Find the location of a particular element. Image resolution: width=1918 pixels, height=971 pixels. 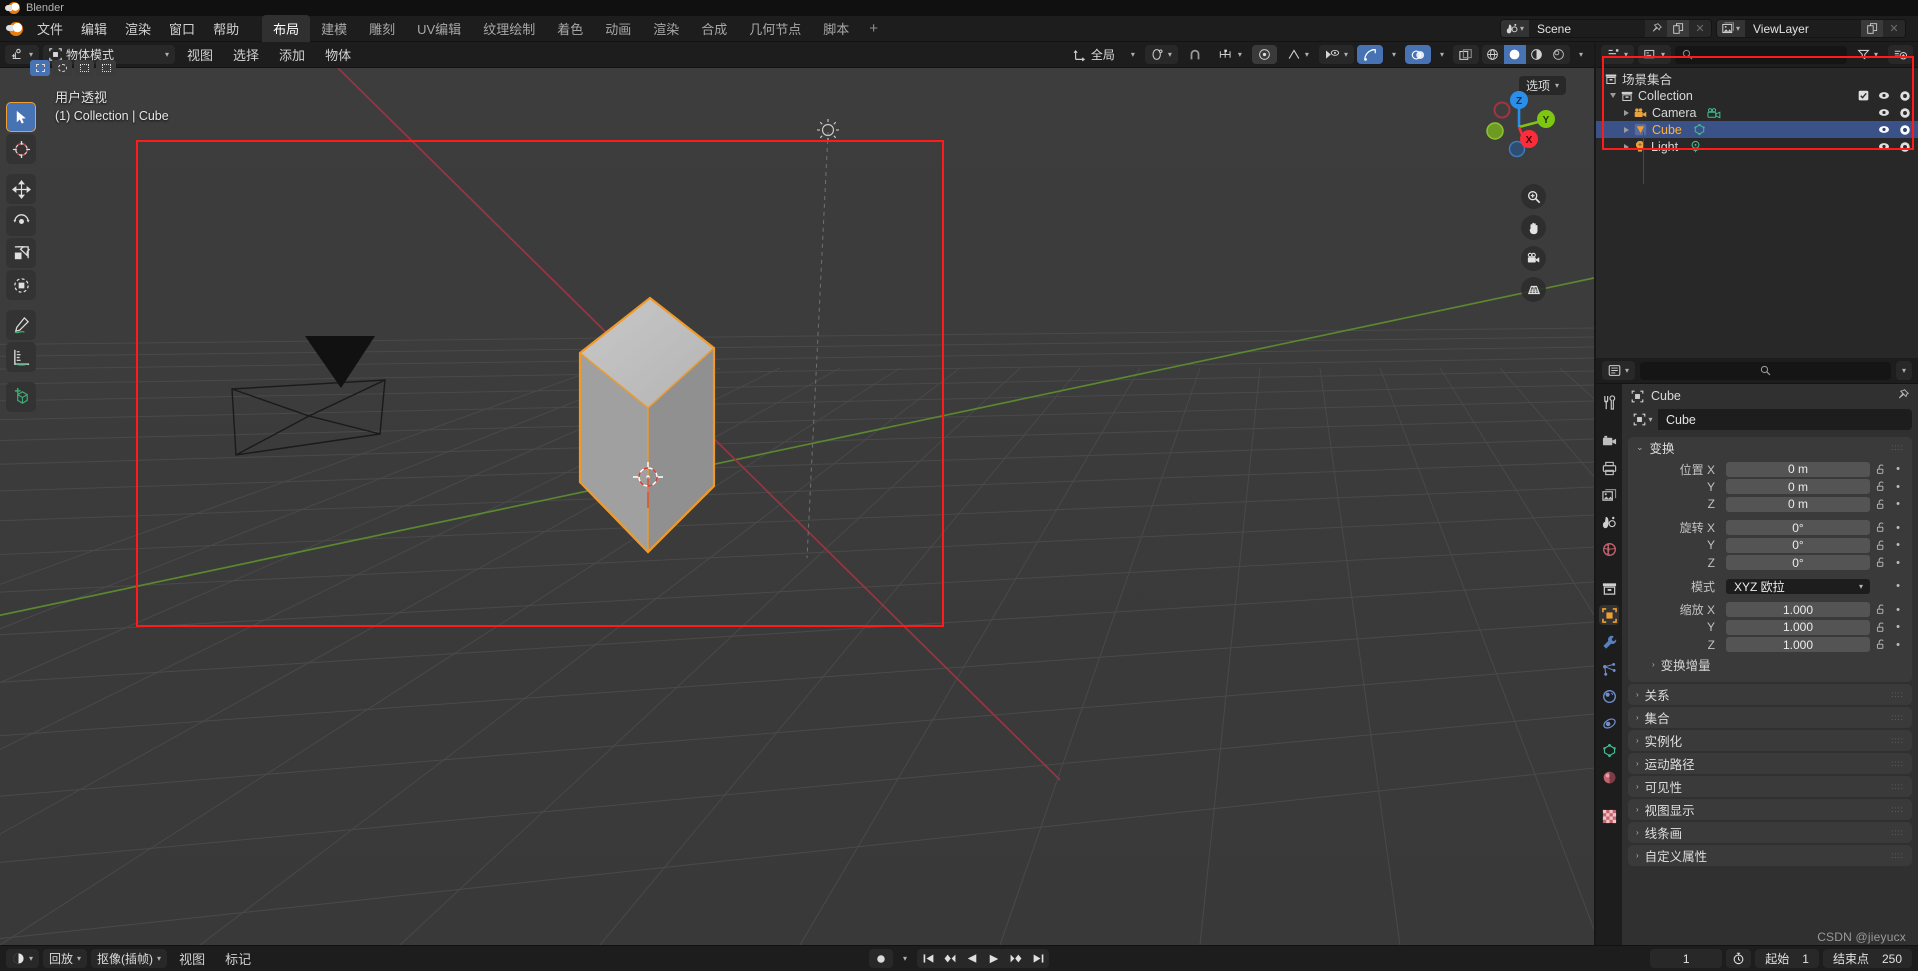

animate-rotation-z-icon: • is located at coordinates (1898, 562).